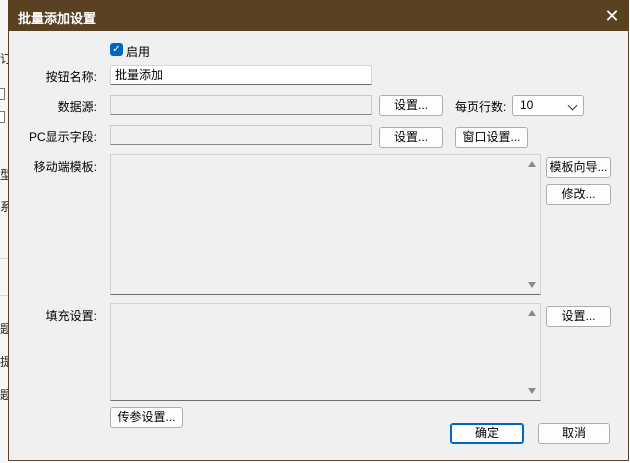  Describe the element at coordinates (572, 105) in the screenshot. I see `chevron-down-icon` at that location.